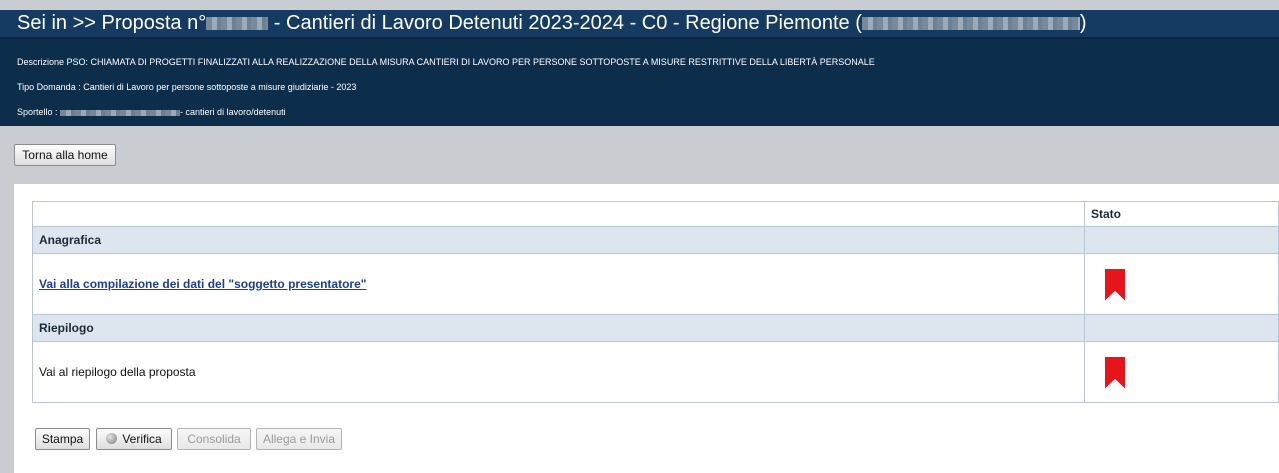 Image resolution: width=1279 pixels, height=473 pixels. I want to click on sportello-suffix: - cantieri di lavoro/detenuti, so click(233, 112).